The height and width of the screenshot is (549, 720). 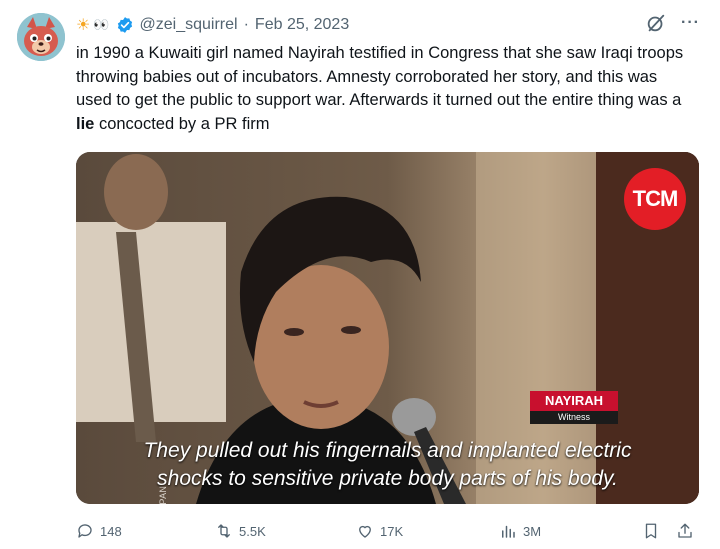 What do you see at coordinates (85, 123) in the screenshot?
I see `tweet-text-bold: lie` at bounding box center [85, 123].